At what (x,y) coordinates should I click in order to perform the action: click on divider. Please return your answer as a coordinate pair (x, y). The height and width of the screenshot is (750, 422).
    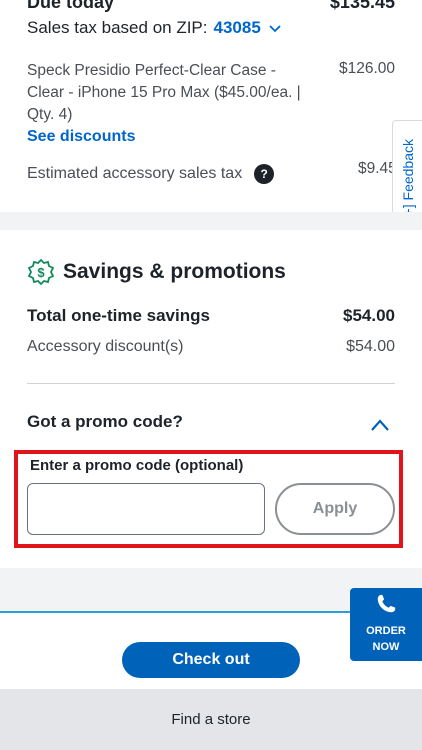
    Looking at the image, I should click on (211, 383).